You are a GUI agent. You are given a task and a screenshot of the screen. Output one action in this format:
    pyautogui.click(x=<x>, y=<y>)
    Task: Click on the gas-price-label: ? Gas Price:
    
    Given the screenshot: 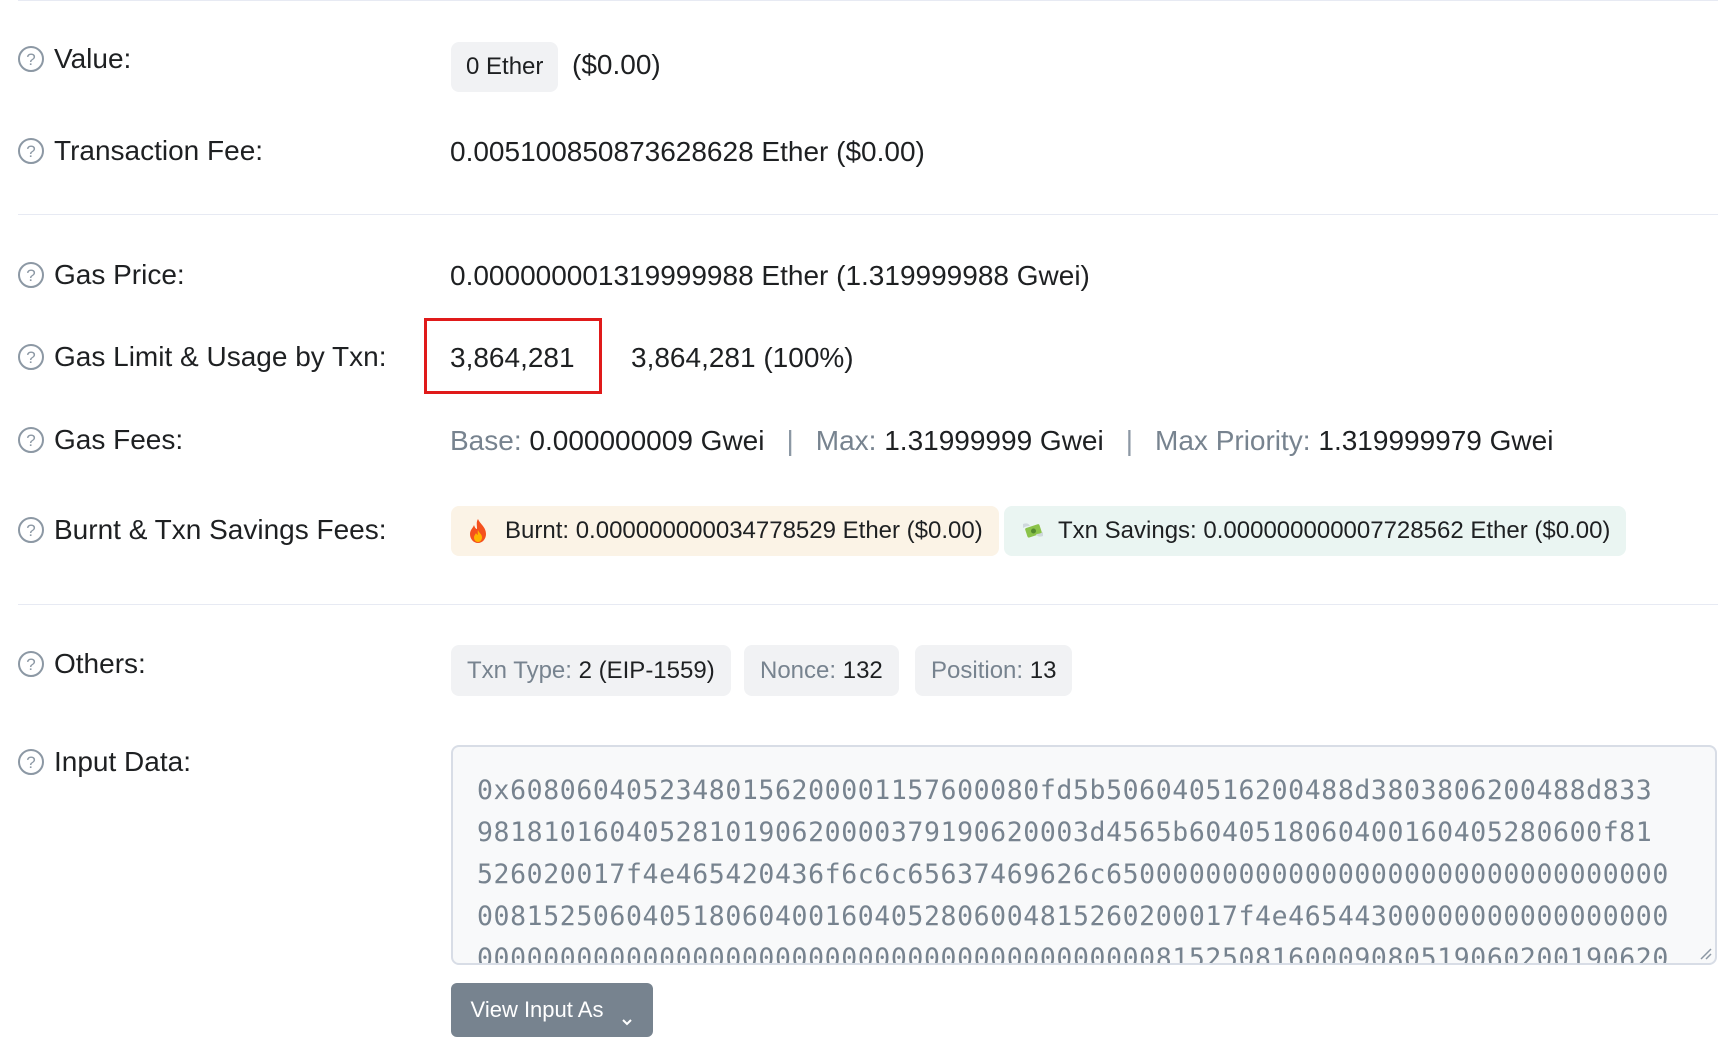 What is the action you would take?
    pyautogui.click(x=101, y=275)
    